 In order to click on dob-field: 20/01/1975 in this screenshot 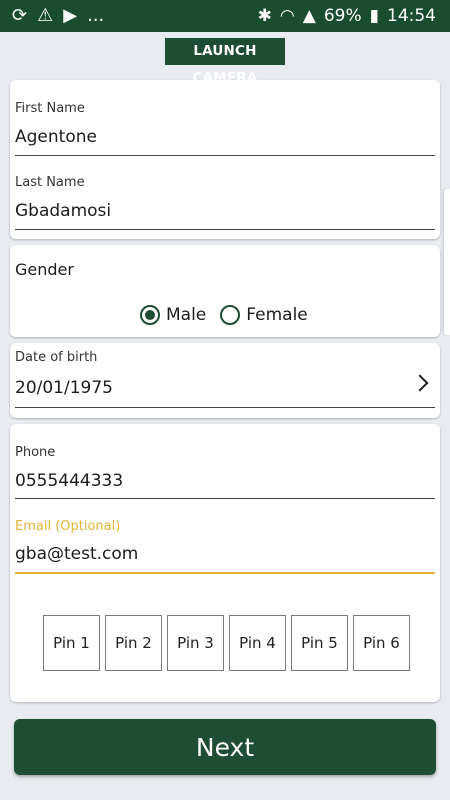, I will do `click(64, 388)`.